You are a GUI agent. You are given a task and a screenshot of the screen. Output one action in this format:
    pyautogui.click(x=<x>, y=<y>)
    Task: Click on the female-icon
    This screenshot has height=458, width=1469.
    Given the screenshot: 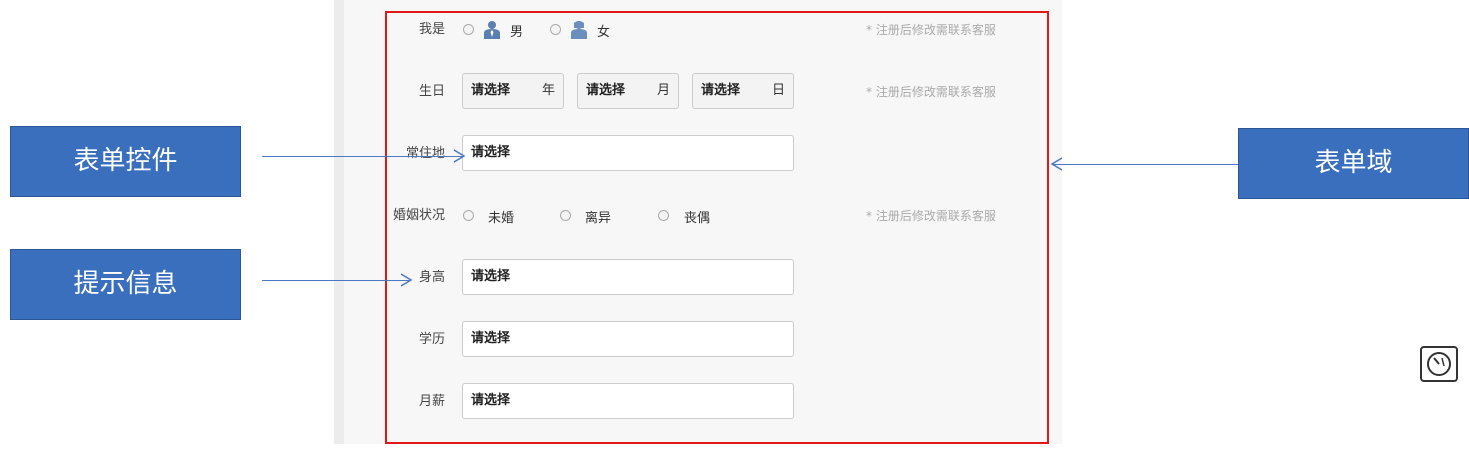 What is the action you would take?
    pyautogui.click(x=579, y=30)
    